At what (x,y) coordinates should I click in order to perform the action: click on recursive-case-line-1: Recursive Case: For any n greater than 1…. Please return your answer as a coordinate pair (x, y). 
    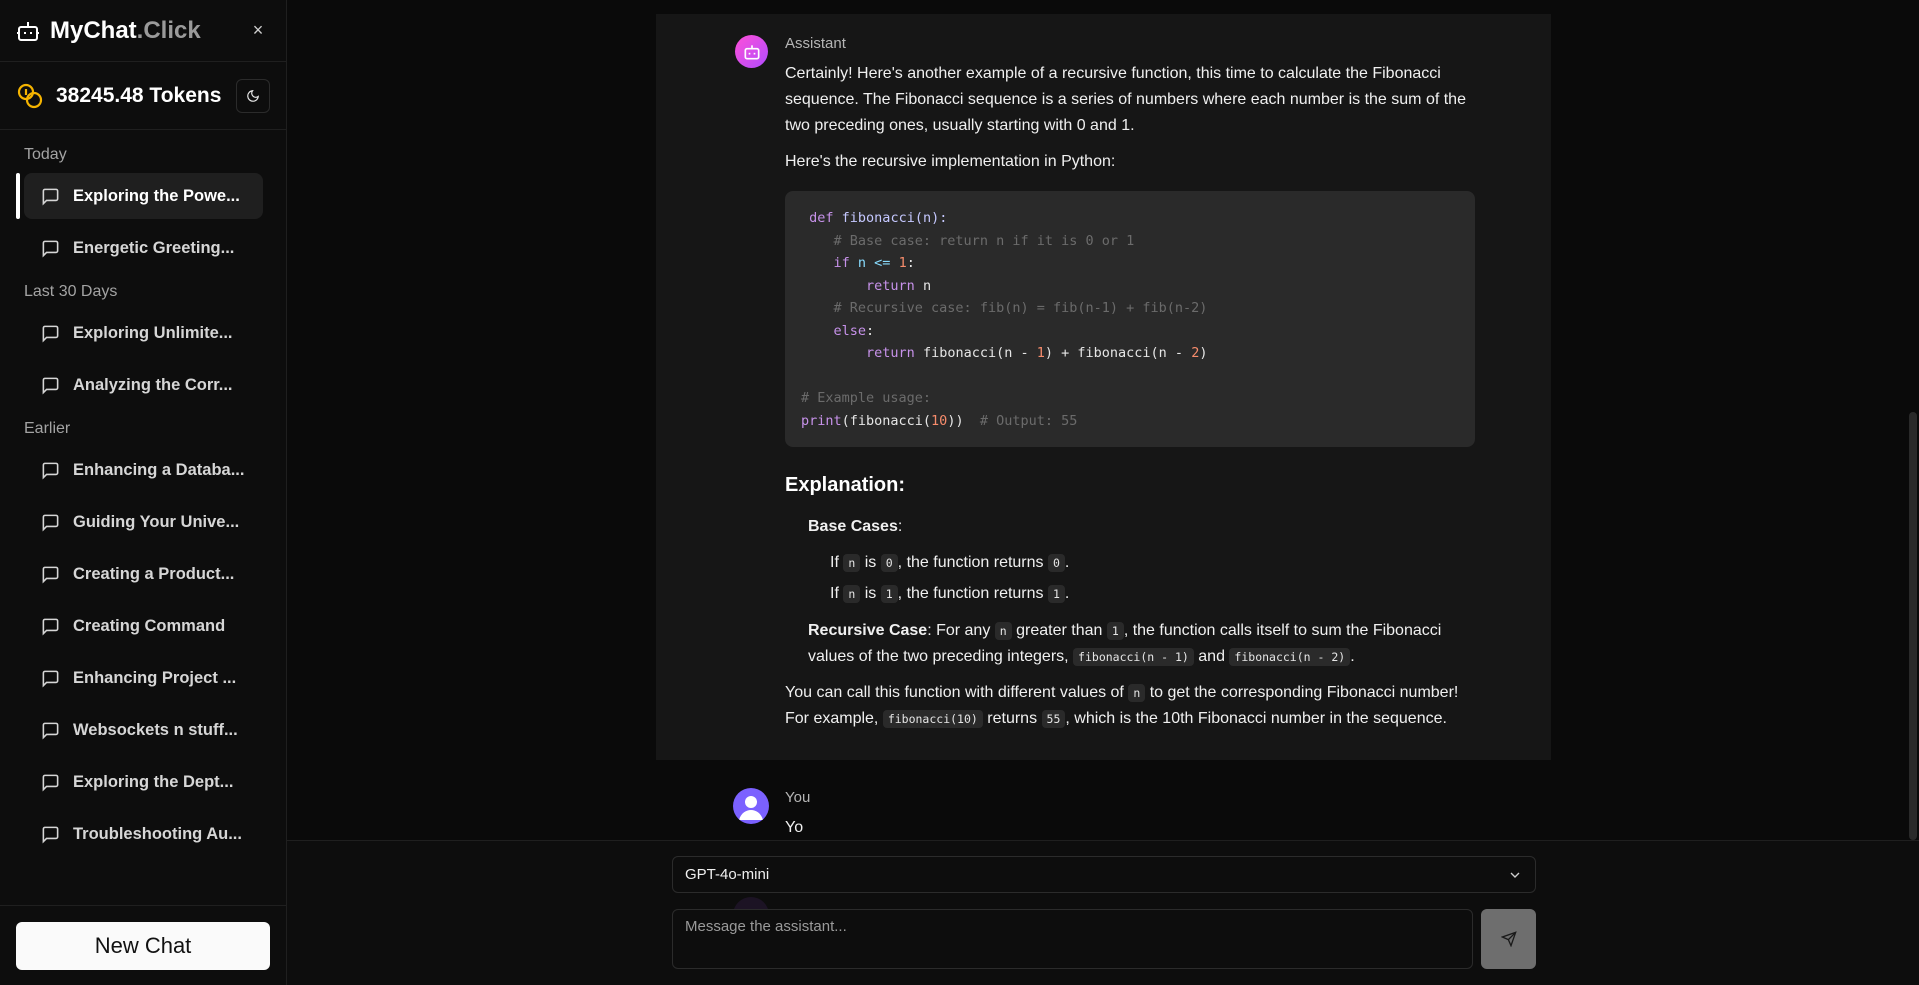
    Looking at the image, I should click on (1125, 631).